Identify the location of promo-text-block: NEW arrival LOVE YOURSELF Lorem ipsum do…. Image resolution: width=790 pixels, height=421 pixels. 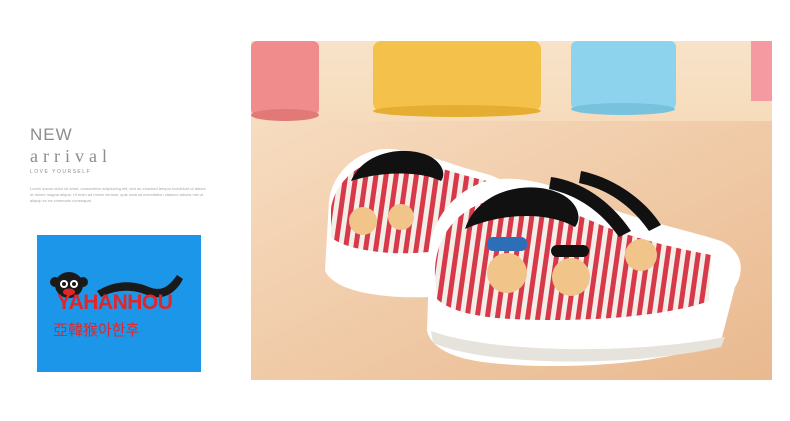
(125, 165).